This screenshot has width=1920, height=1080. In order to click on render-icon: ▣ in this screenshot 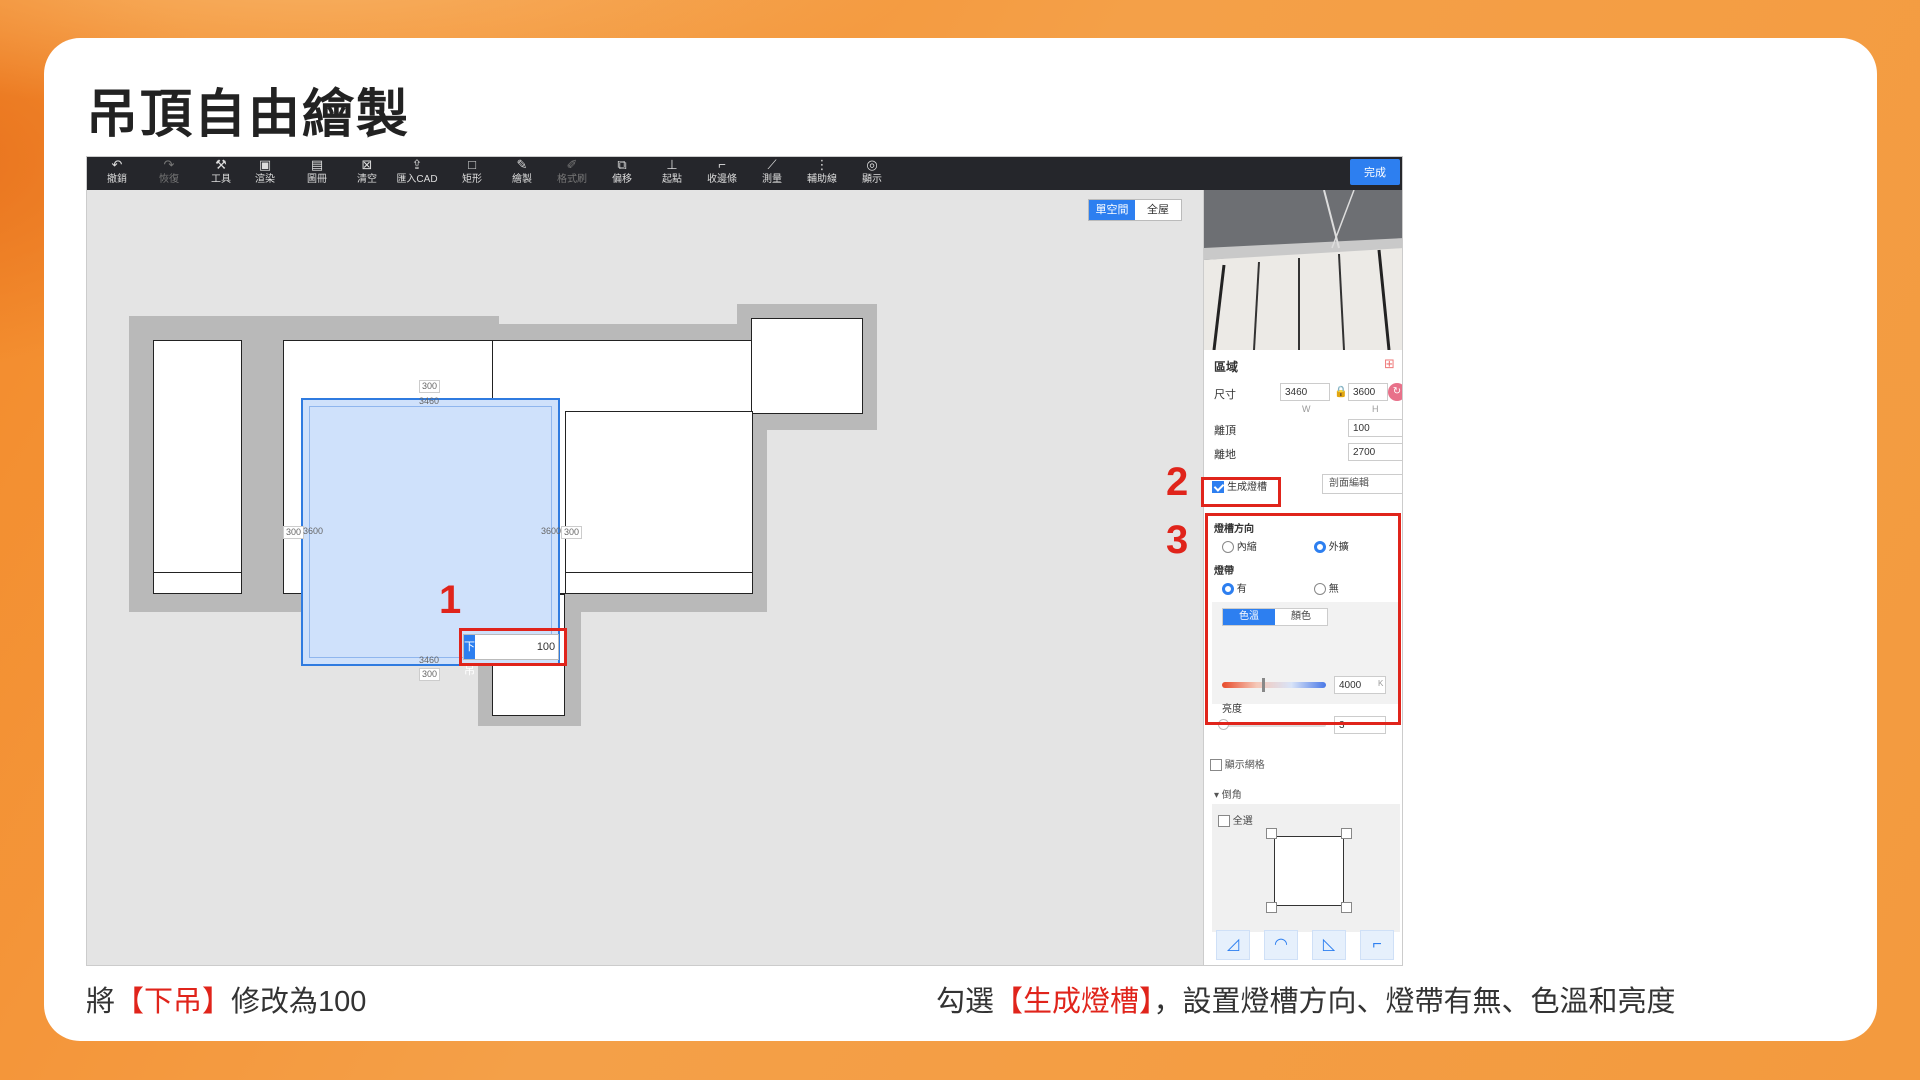, I will do `click(265, 164)`.